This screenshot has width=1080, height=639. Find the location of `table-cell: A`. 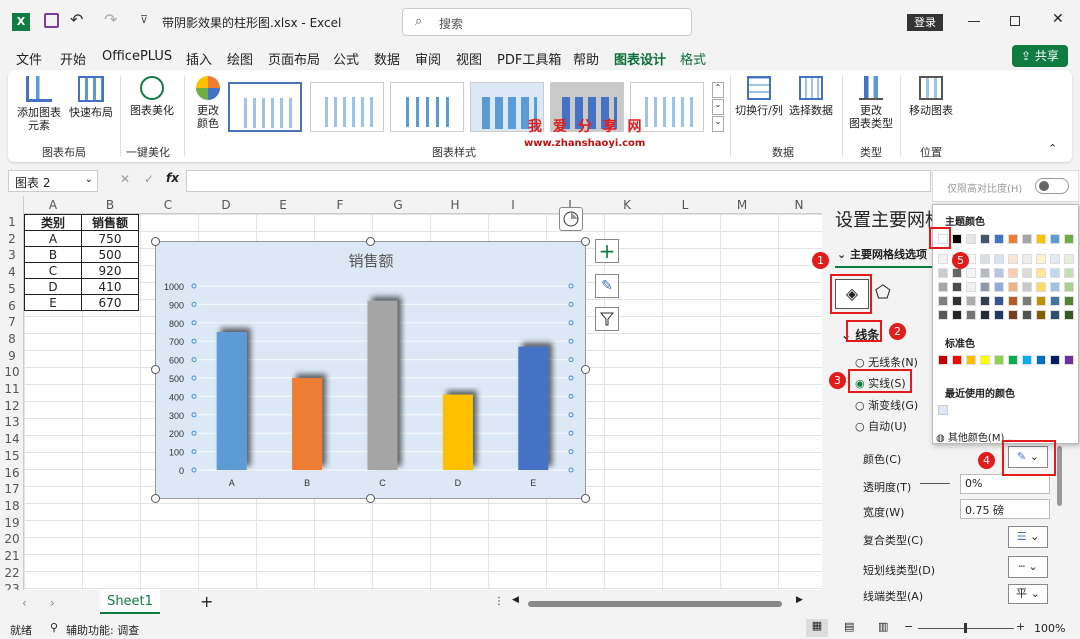

table-cell: A is located at coordinates (53, 238).